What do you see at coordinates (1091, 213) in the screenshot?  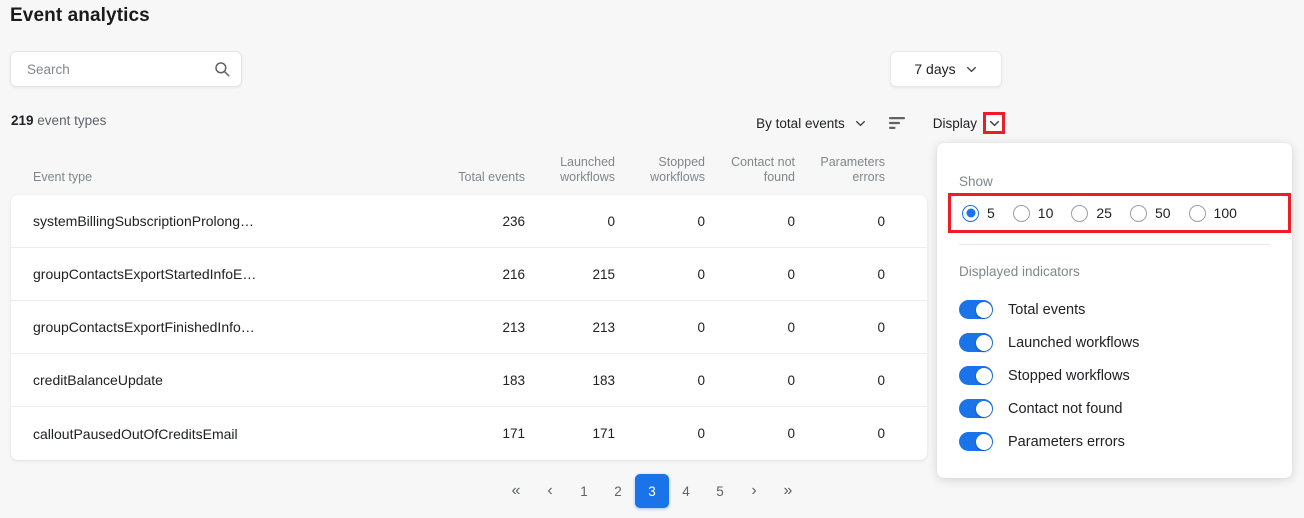 I see `show-option-25: 25` at bounding box center [1091, 213].